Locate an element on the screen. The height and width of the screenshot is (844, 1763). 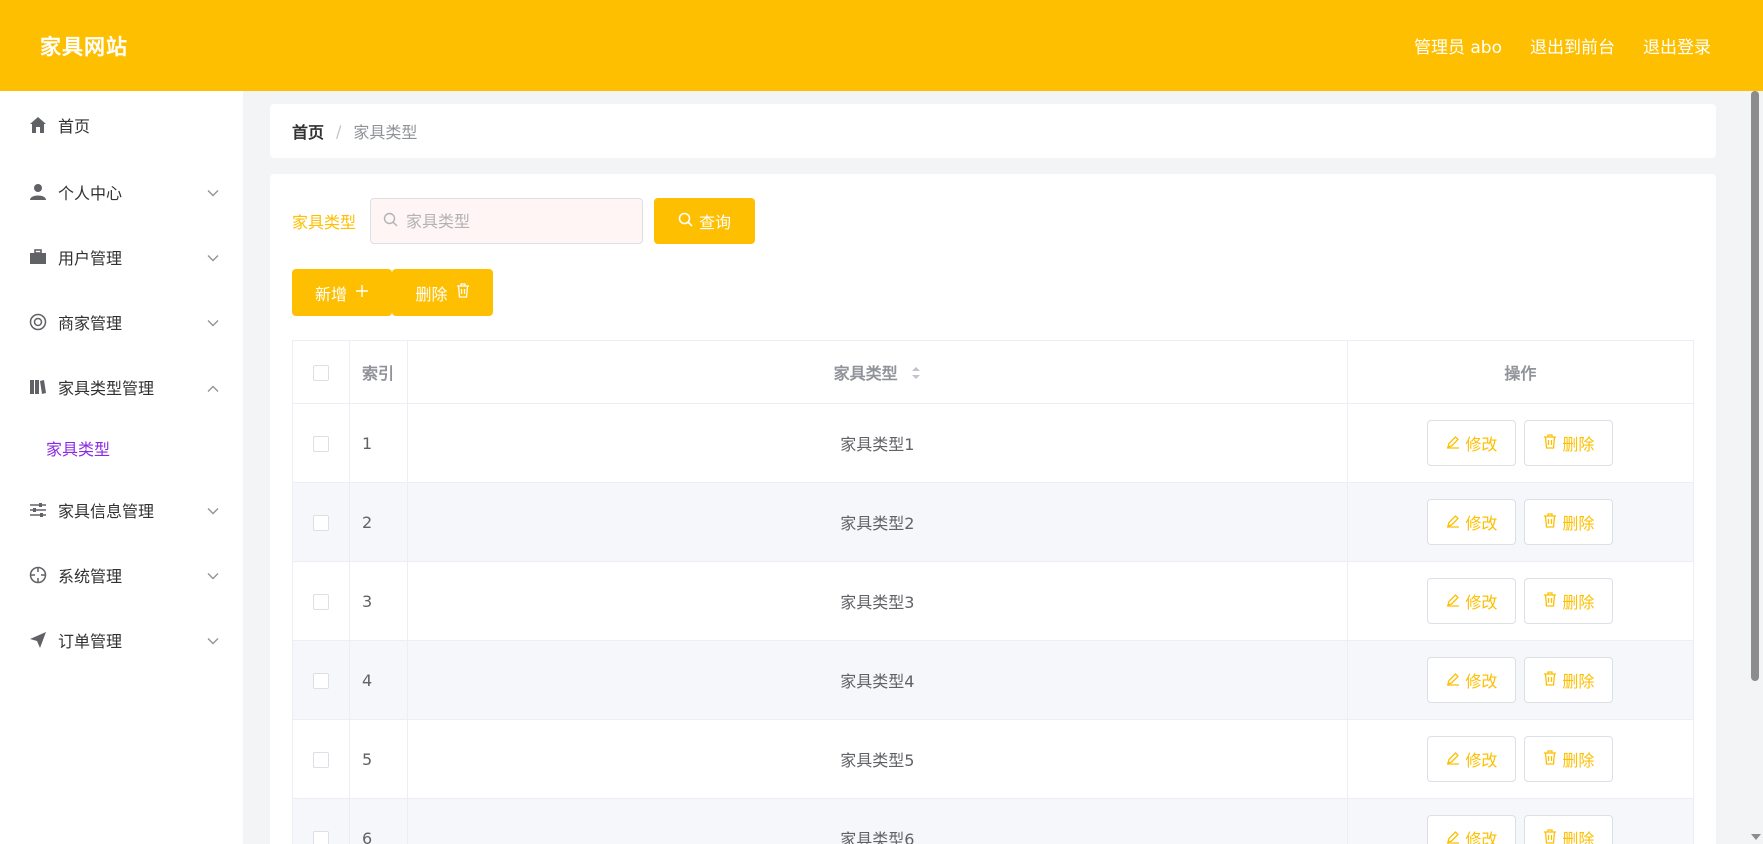
table-row: 2 家具类型2 修改 删除 is located at coordinates (993, 522).